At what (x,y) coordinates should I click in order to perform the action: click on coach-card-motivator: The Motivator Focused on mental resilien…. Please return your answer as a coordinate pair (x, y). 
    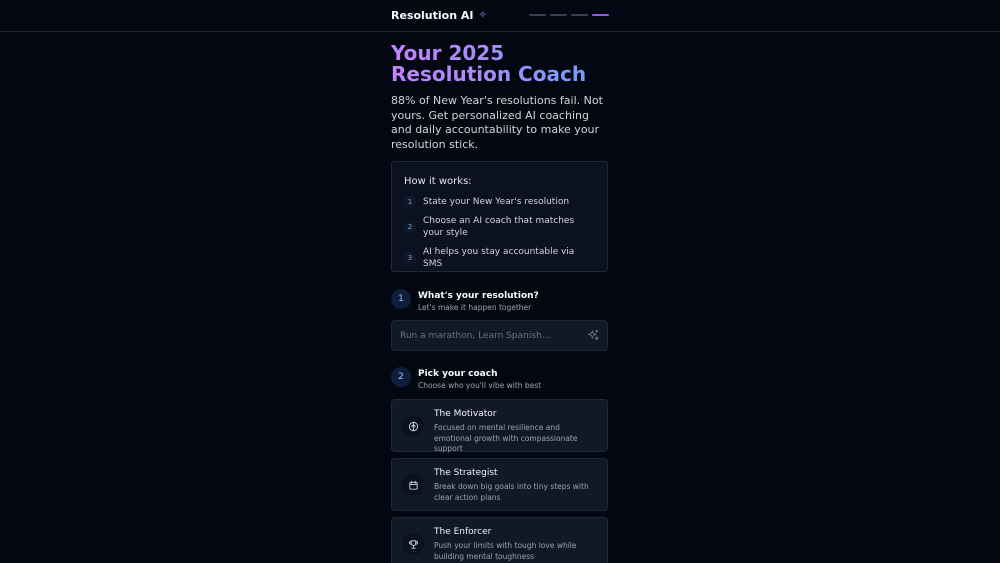
    Looking at the image, I should click on (499, 426).